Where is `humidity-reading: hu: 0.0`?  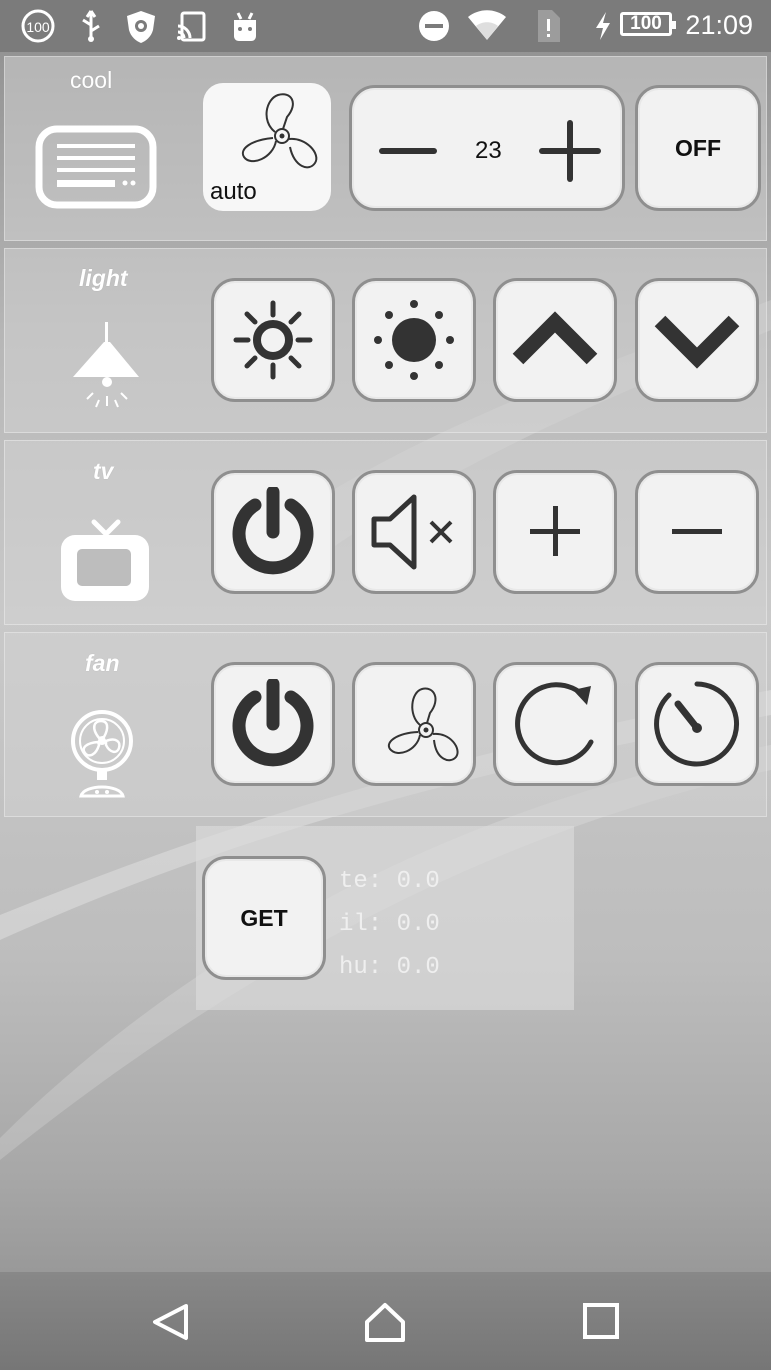 humidity-reading: hu: 0.0 is located at coordinates (389, 967).